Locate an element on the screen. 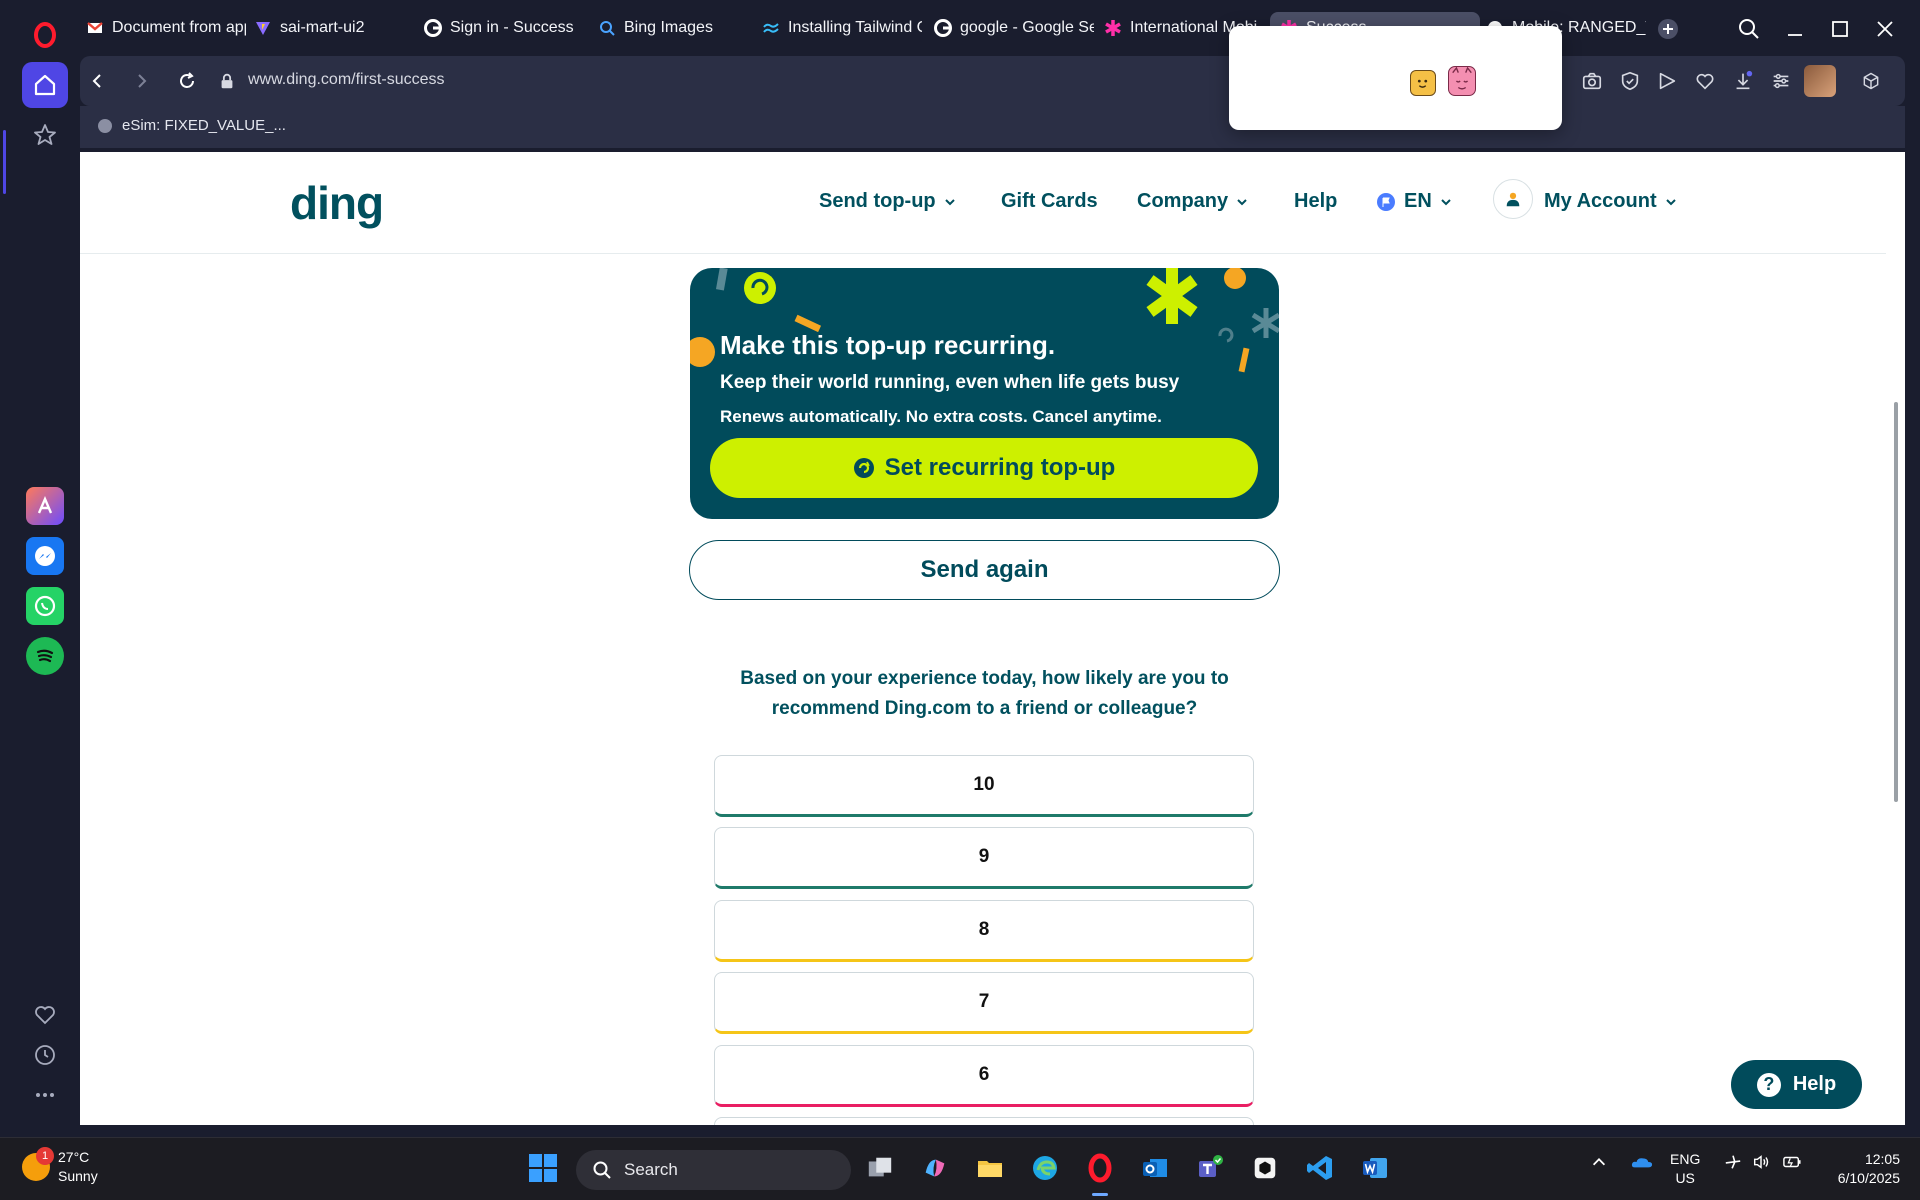  minimize-icon is located at coordinates (1795, 29).